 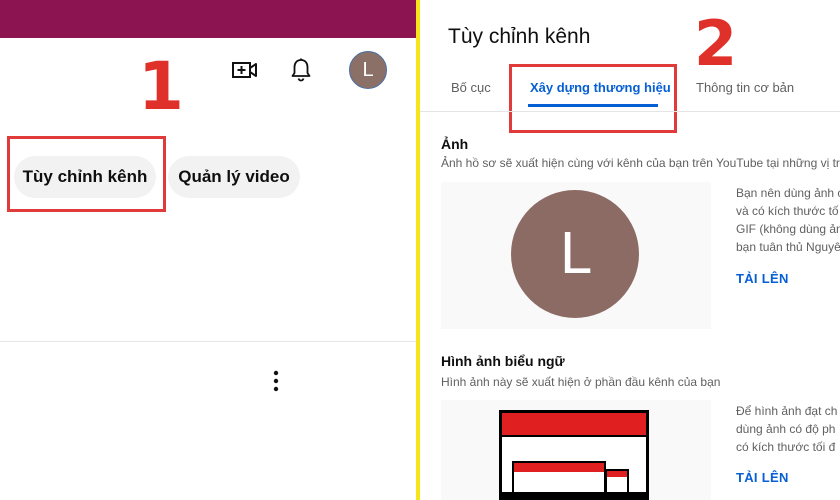 I want to click on tab-basic-info: Thông tin cơ bản, so click(x=745, y=87).